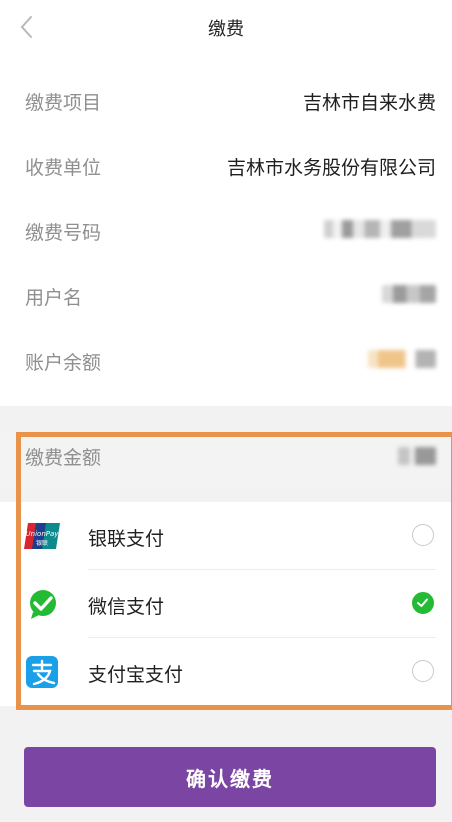 The height and width of the screenshot is (822, 452). I want to click on unit-label: 收费单位, so click(63, 168).